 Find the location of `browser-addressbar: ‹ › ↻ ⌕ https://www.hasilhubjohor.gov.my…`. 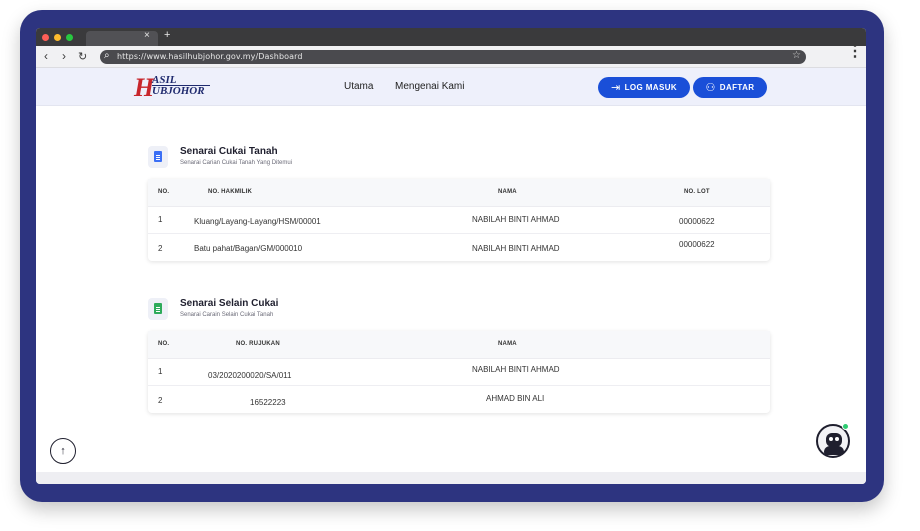

browser-addressbar: ‹ › ↻ ⌕ https://www.hasilhubjohor.gov.my… is located at coordinates (451, 56).